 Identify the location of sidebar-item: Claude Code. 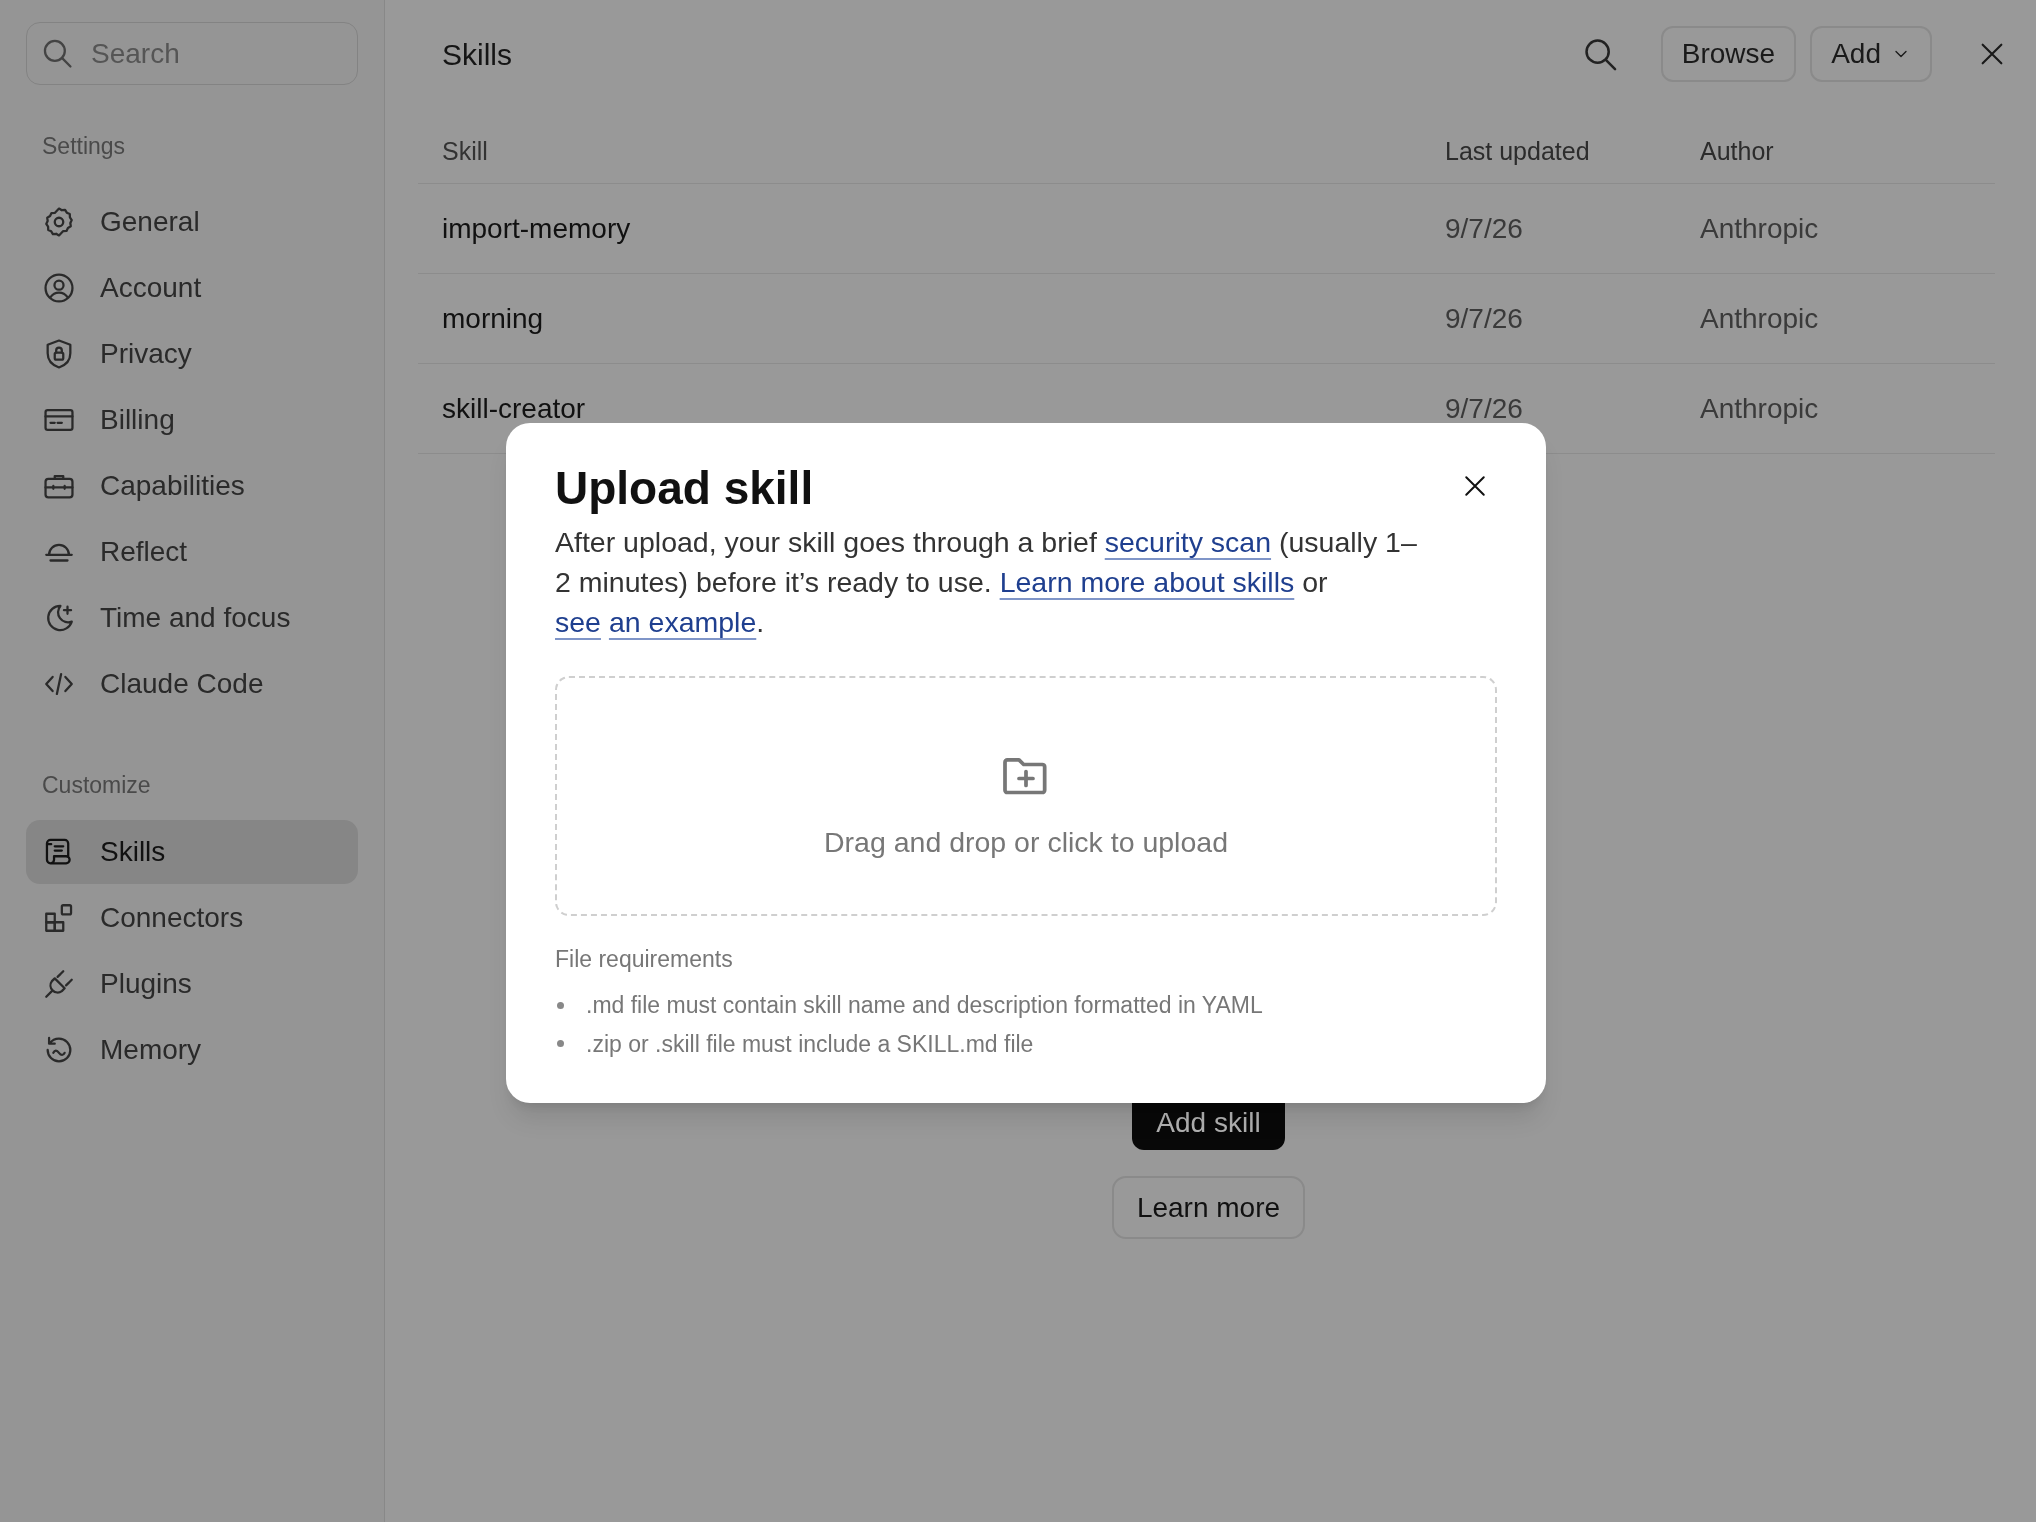
(192, 683).